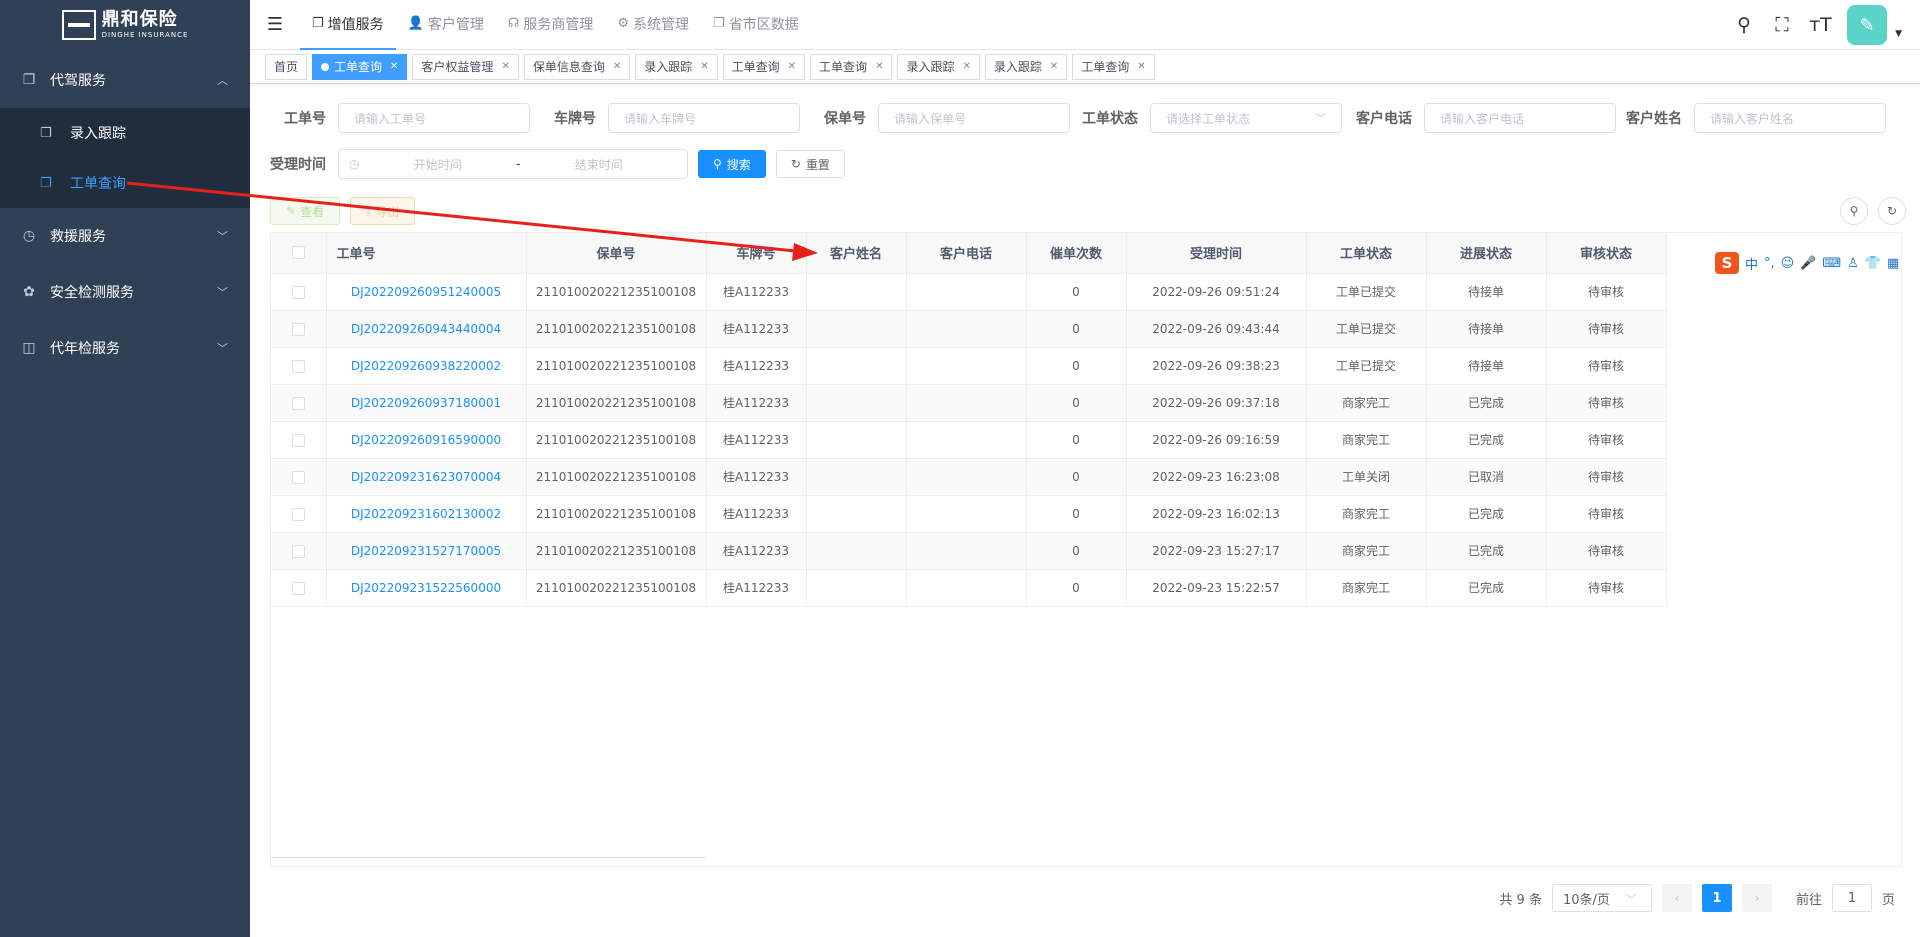 This screenshot has width=1920, height=937. What do you see at coordinates (1893, 263) in the screenshot?
I see `grid-icon: ▦` at bounding box center [1893, 263].